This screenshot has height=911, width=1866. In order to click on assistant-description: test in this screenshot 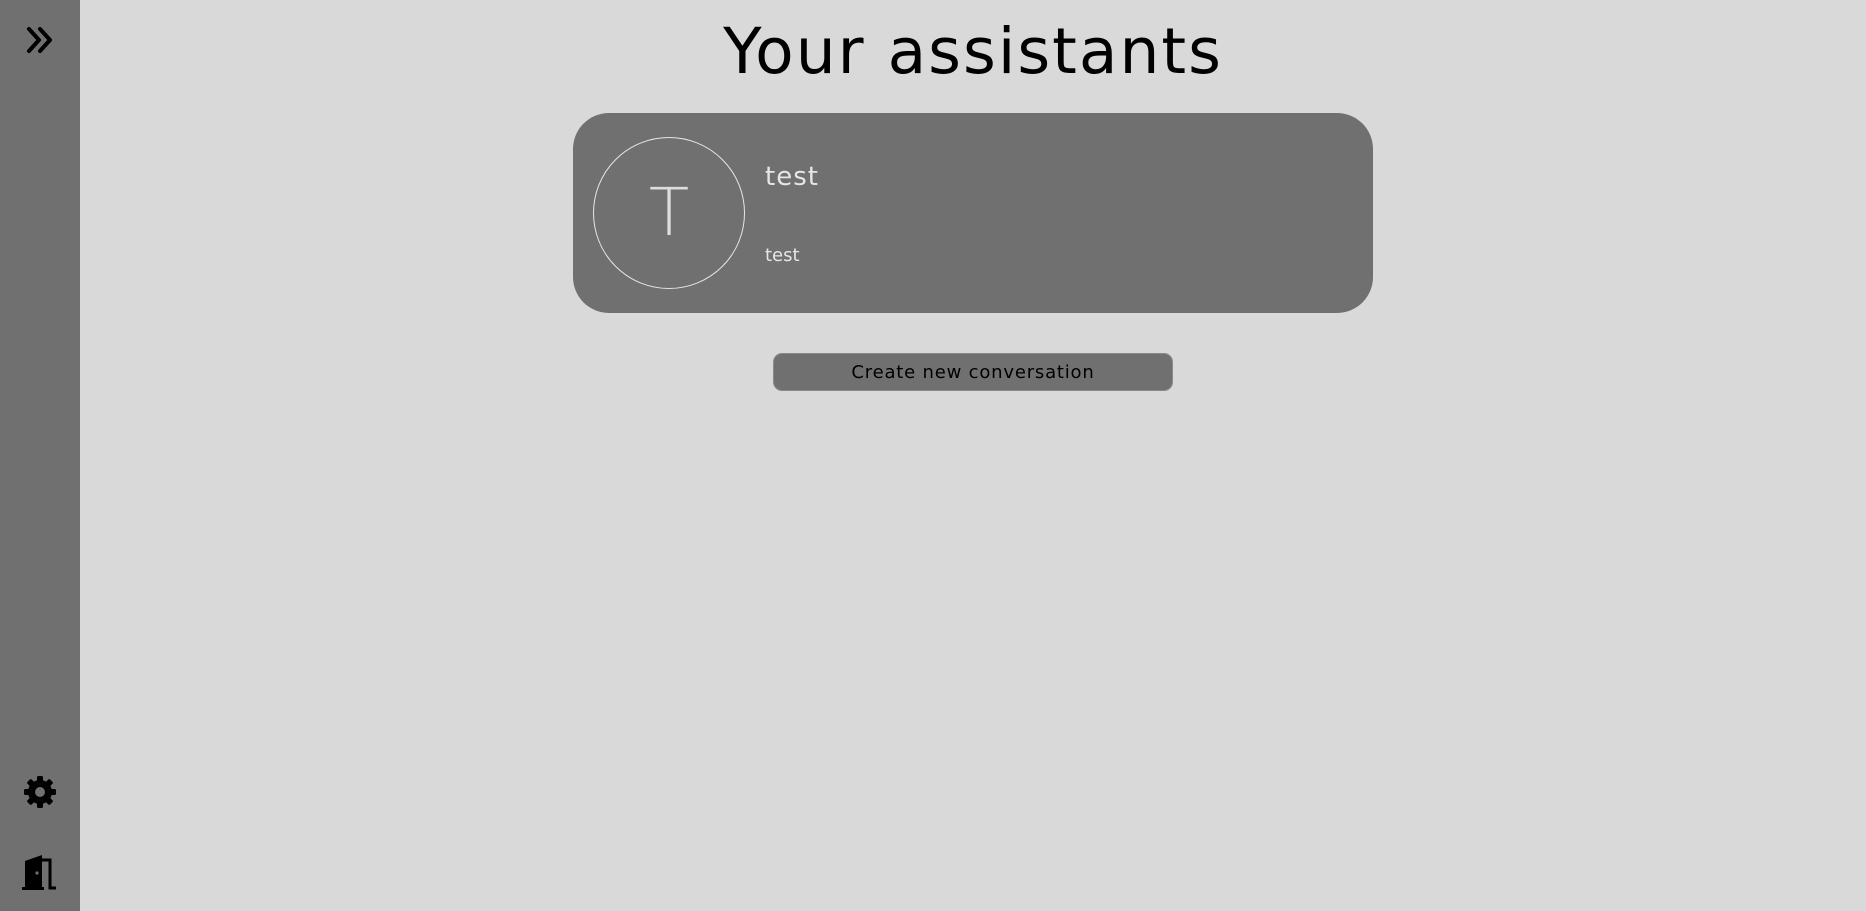, I will do `click(782, 255)`.